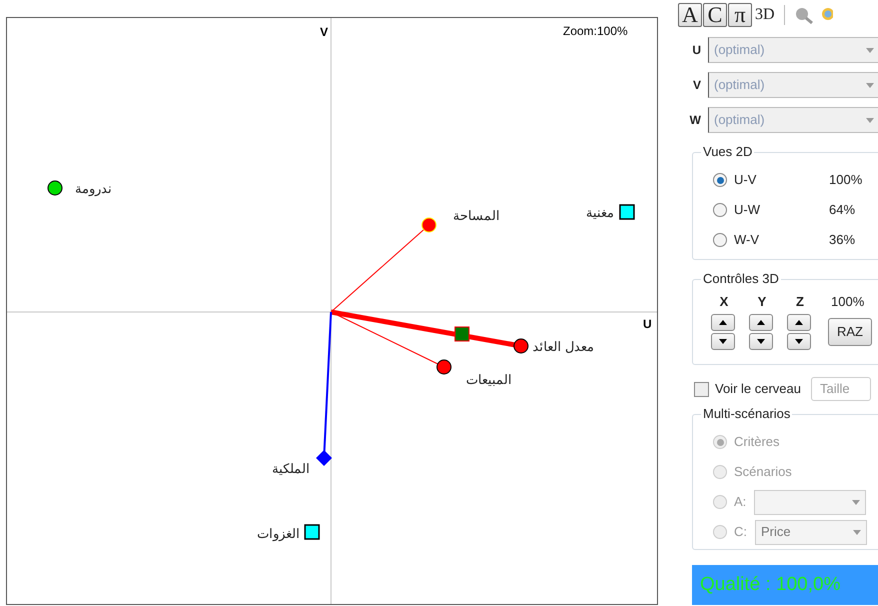 This screenshot has width=878, height=606. Describe the element at coordinates (757, 442) in the screenshot. I see `option-label: Critères` at that location.